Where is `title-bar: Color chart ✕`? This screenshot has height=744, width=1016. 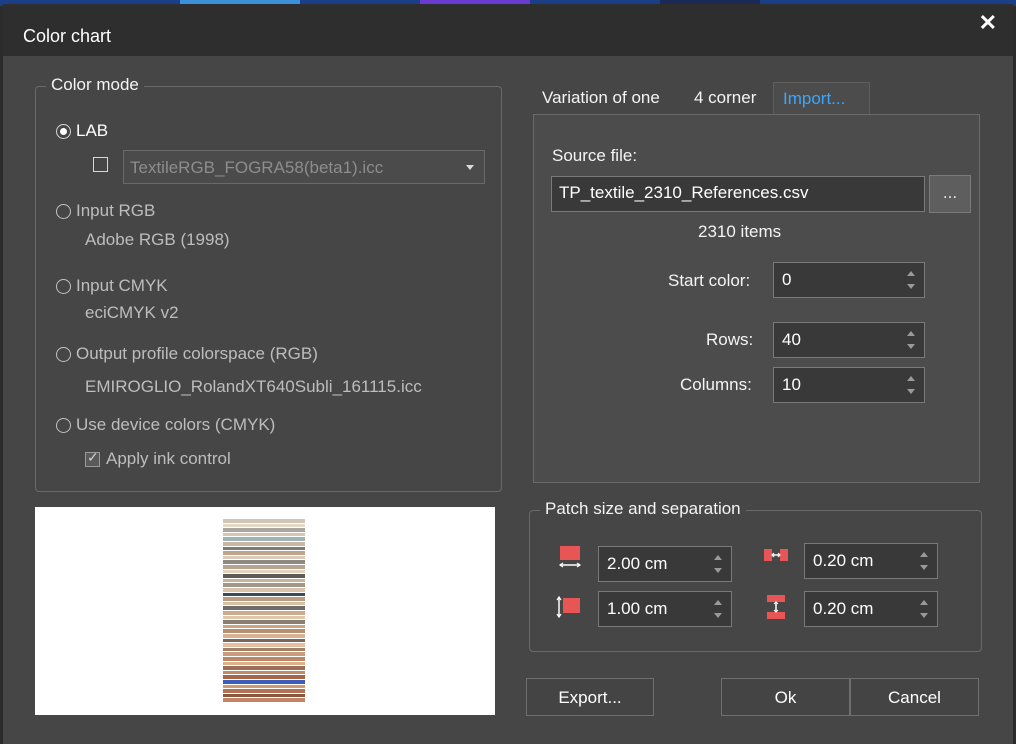
title-bar: Color chart ✕ is located at coordinates (508, 30).